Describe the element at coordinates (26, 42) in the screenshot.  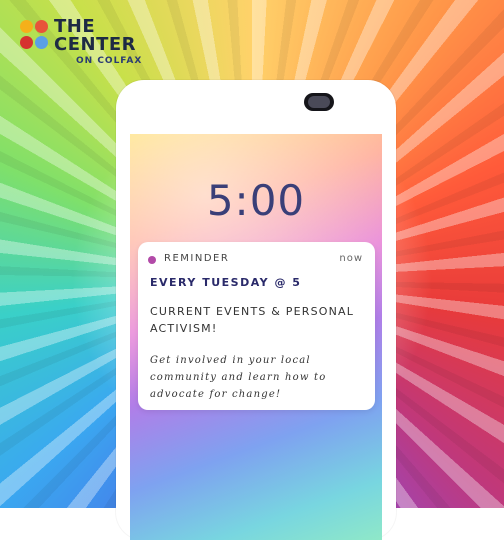
I see `logo-dot-red` at that location.